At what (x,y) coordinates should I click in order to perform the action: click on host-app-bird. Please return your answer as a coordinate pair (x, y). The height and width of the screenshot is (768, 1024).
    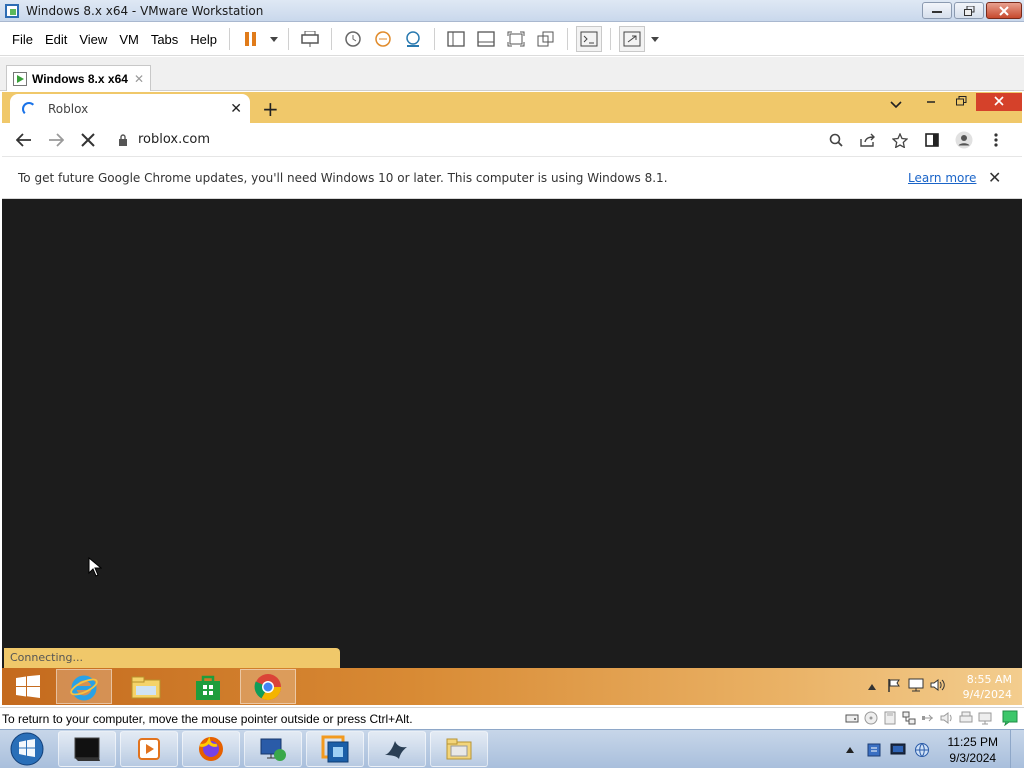
    Looking at the image, I should click on (397, 749).